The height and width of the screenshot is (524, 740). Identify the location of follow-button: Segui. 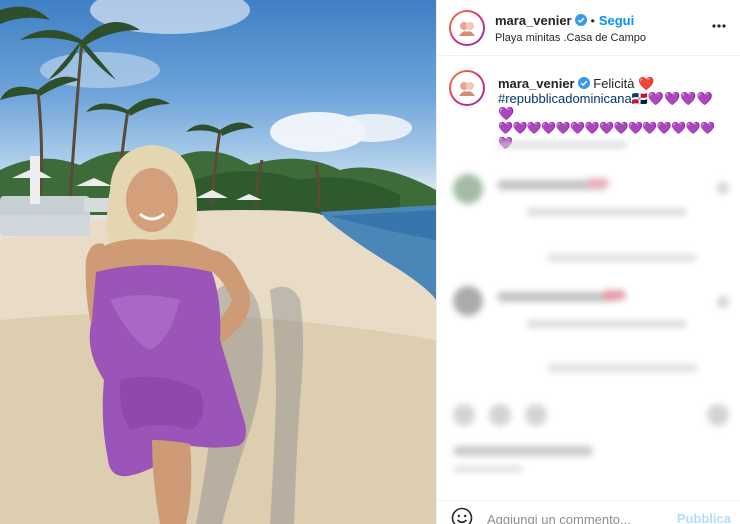
(616, 20).